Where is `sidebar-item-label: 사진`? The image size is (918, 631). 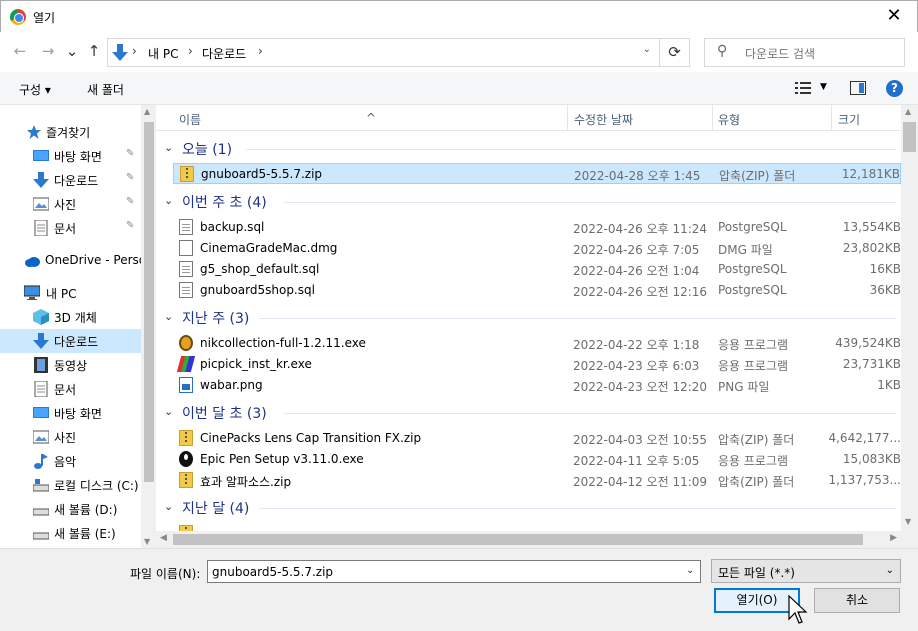
sidebar-item-label: 사진 is located at coordinates (65, 205).